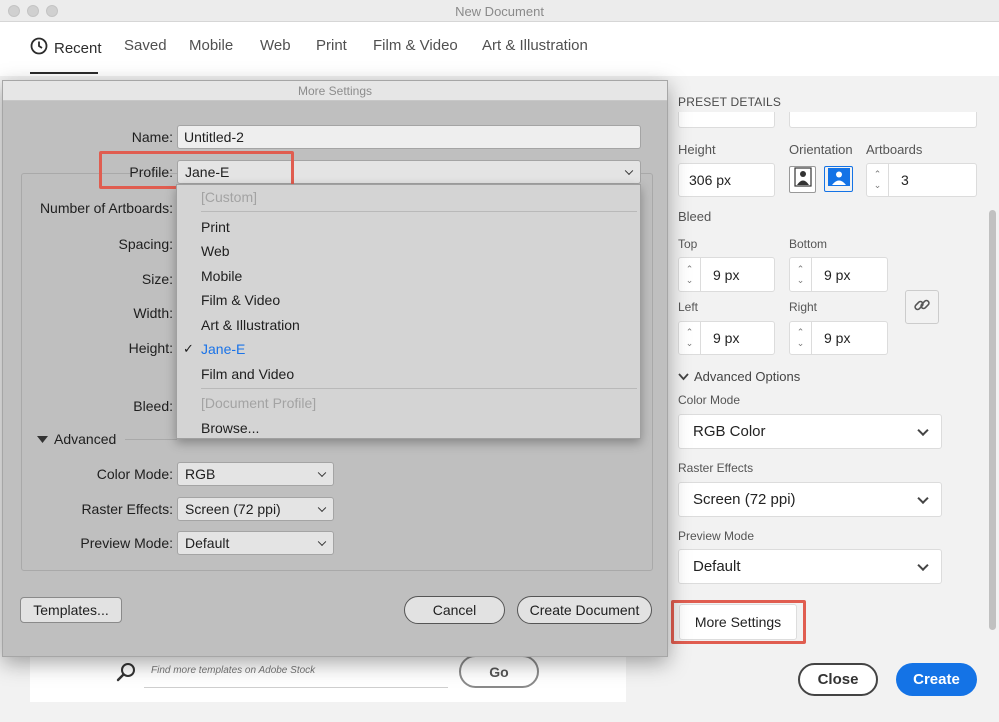 Image resolution: width=999 pixels, height=722 pixels. Describe the element at coordinates (716, 536) in the screenshot. I see `preview-mode-label: Preview Mode` at that location.